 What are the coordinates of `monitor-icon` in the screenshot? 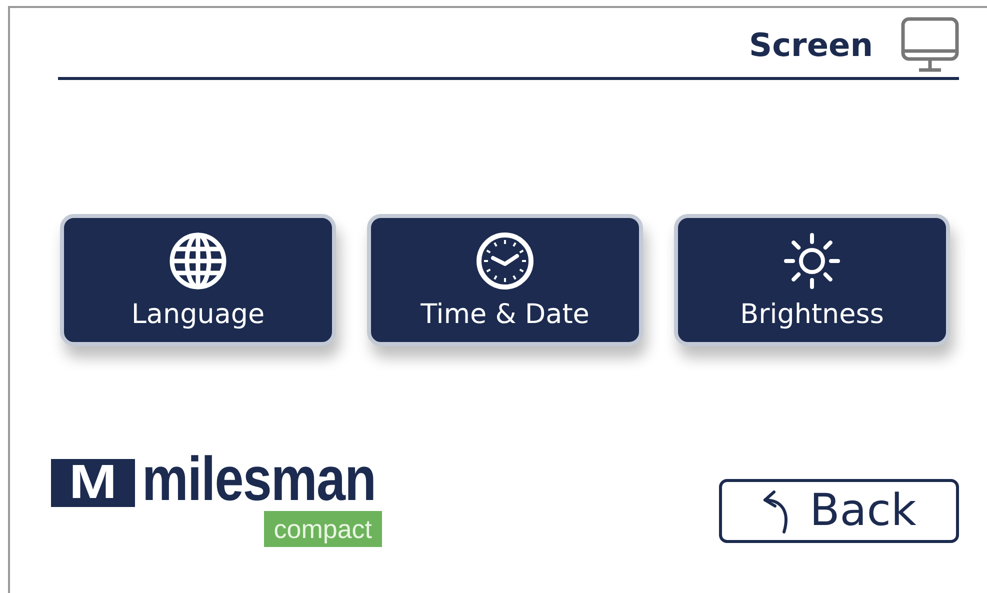 It's located at (930, 44).